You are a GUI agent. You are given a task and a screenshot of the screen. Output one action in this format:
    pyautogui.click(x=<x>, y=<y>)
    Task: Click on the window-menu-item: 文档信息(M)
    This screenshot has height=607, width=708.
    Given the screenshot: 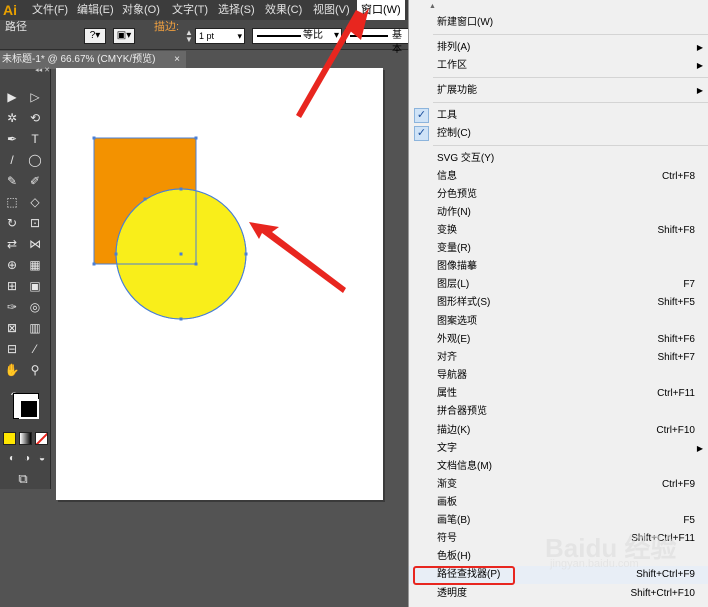 What is the action you would take?
    pyautogui.click(x=558, y=467)
    